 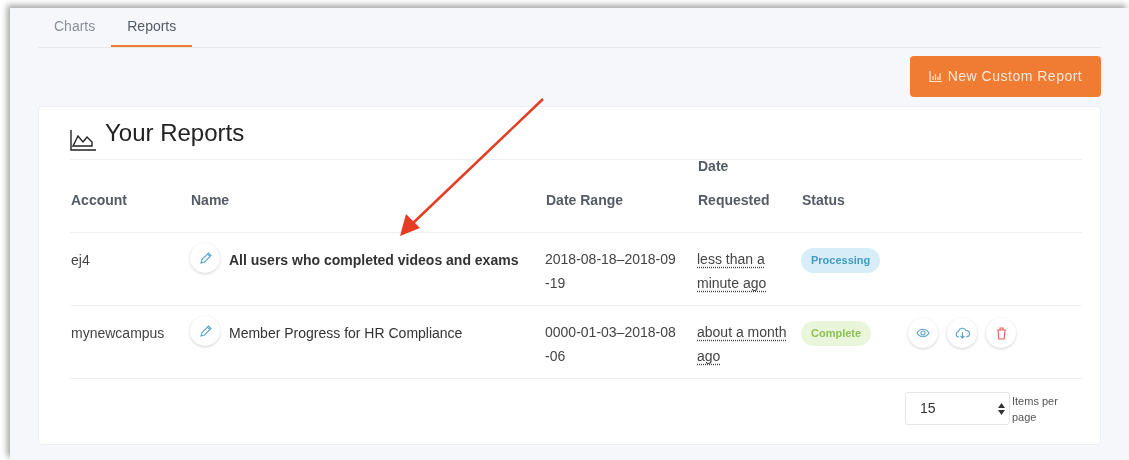 I want to click on status-badge: Complete, so click(x=836, y=333).